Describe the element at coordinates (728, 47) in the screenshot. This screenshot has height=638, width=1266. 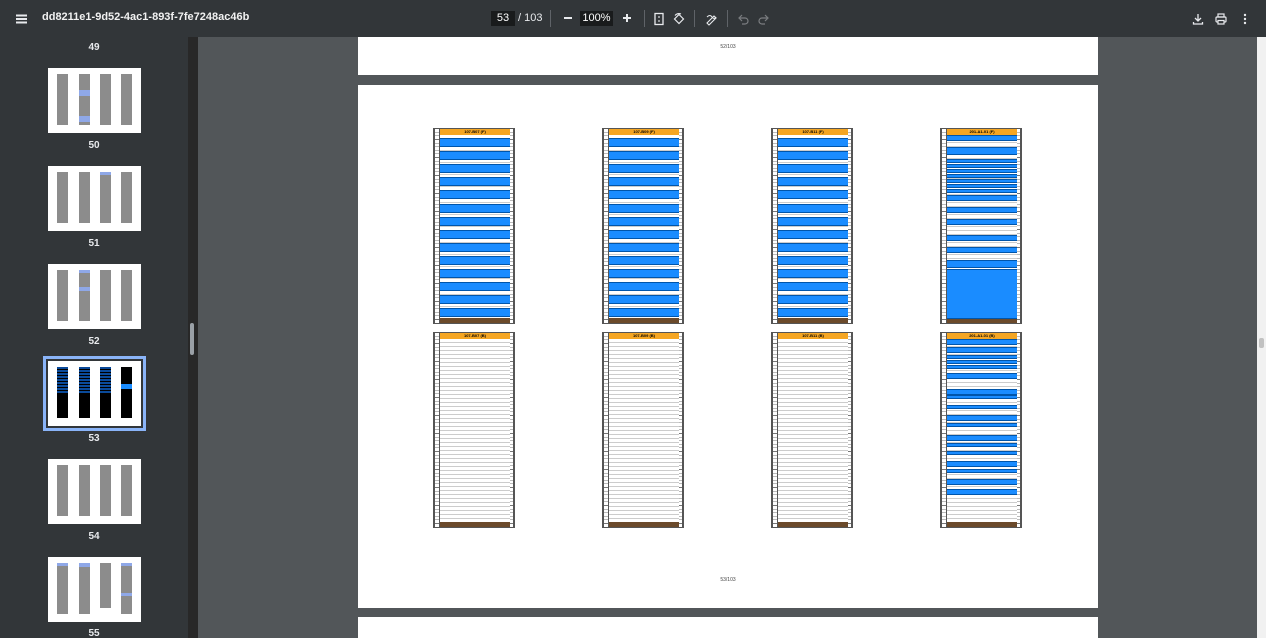
I see `page-footer: 52/103` at that location.